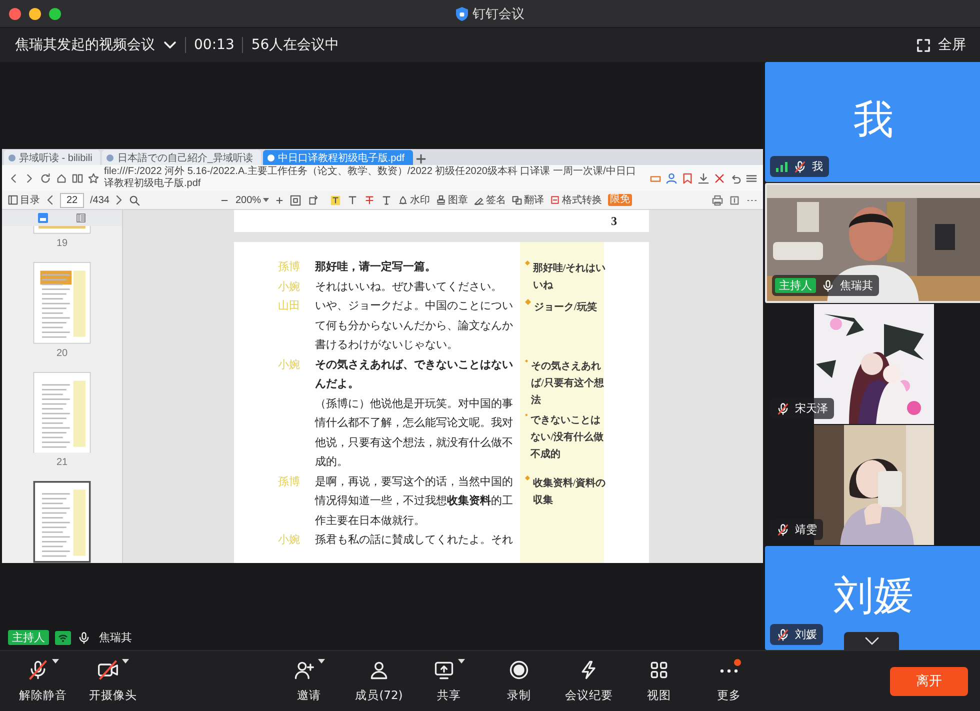 The width and height of the screenshot is (980, 711). What do you see at coordinates (113, 681) in the screenshot?
I see `camera-button: 开摄像头` at bounding box center [113, 681].